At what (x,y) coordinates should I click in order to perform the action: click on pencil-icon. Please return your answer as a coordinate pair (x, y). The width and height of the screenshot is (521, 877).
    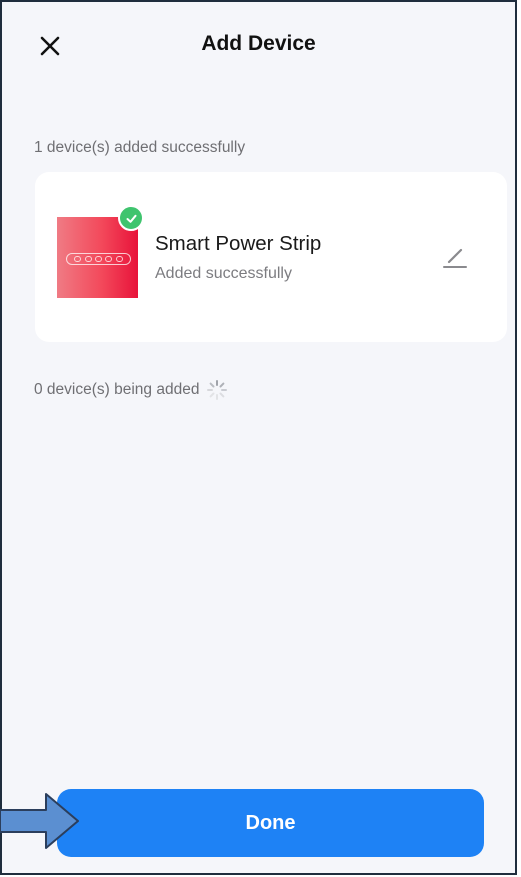
    Looking at the image, I should click on (455, 258).